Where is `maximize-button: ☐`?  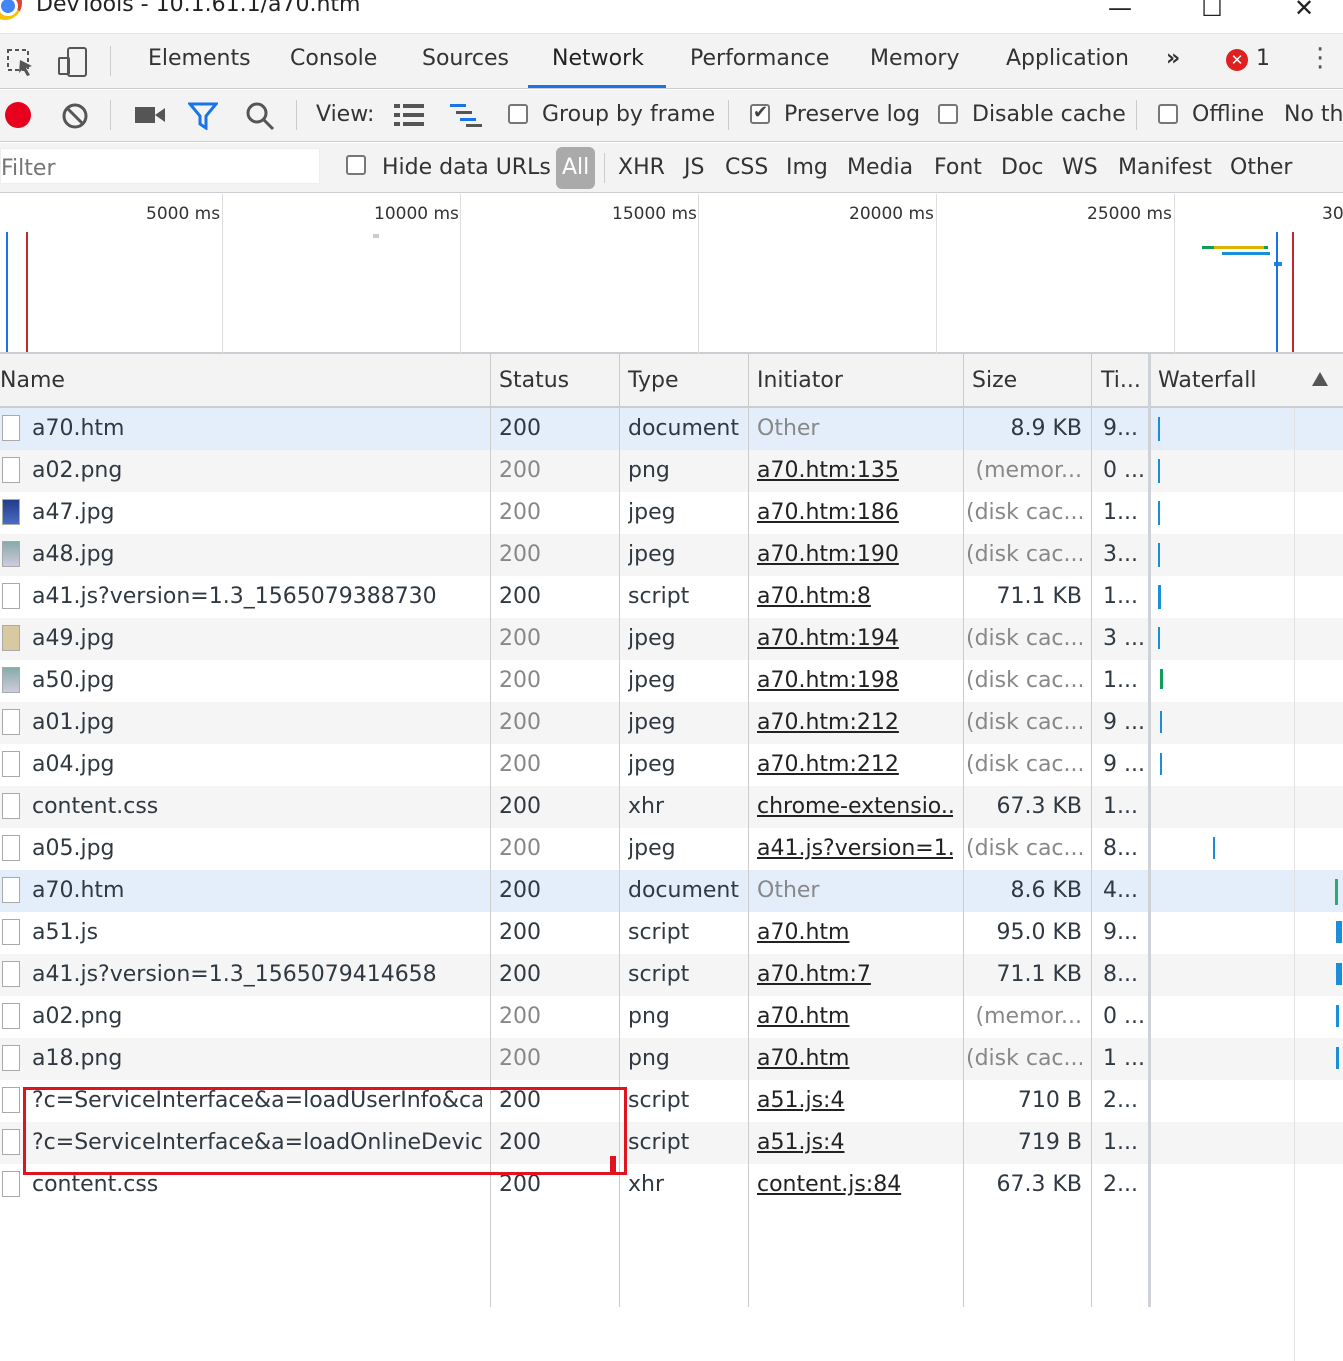 maximize-button: ☐ is located at coordinates (1212, 14).